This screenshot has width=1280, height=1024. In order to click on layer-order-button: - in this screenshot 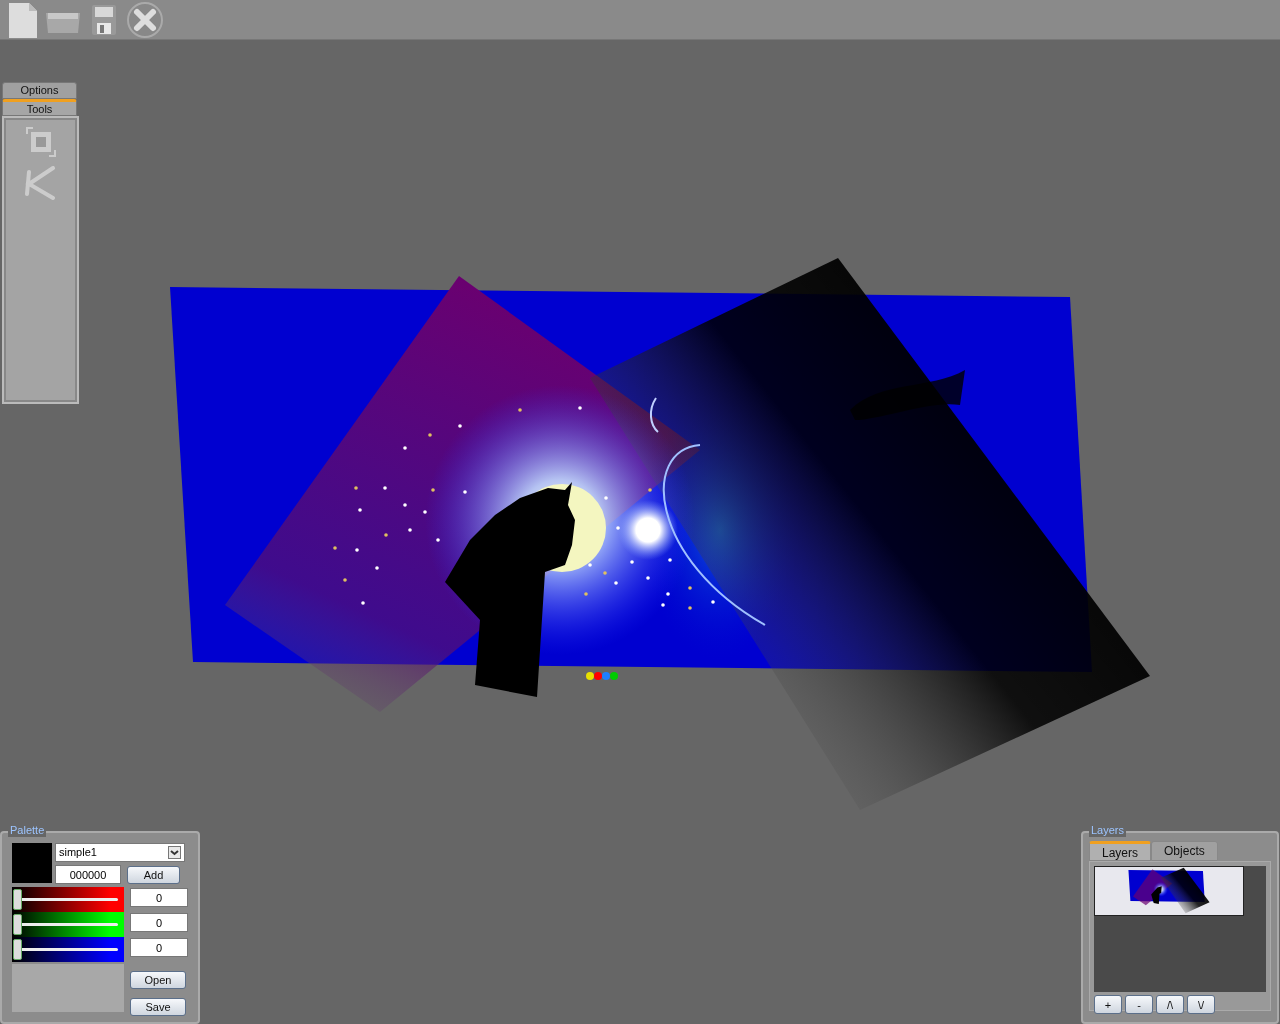, I will do `click(1139, 1004)`.